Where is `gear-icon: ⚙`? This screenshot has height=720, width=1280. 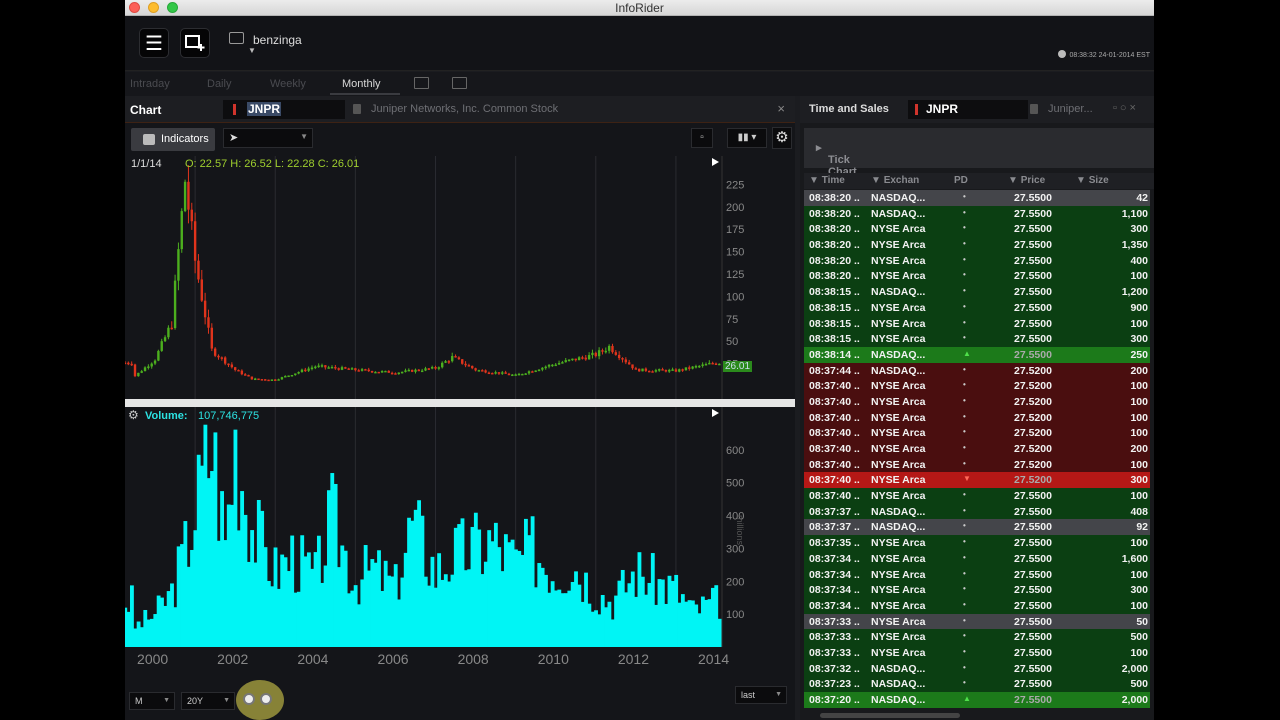
gear-icon: ⚙ is located at coordinates (133, 415).